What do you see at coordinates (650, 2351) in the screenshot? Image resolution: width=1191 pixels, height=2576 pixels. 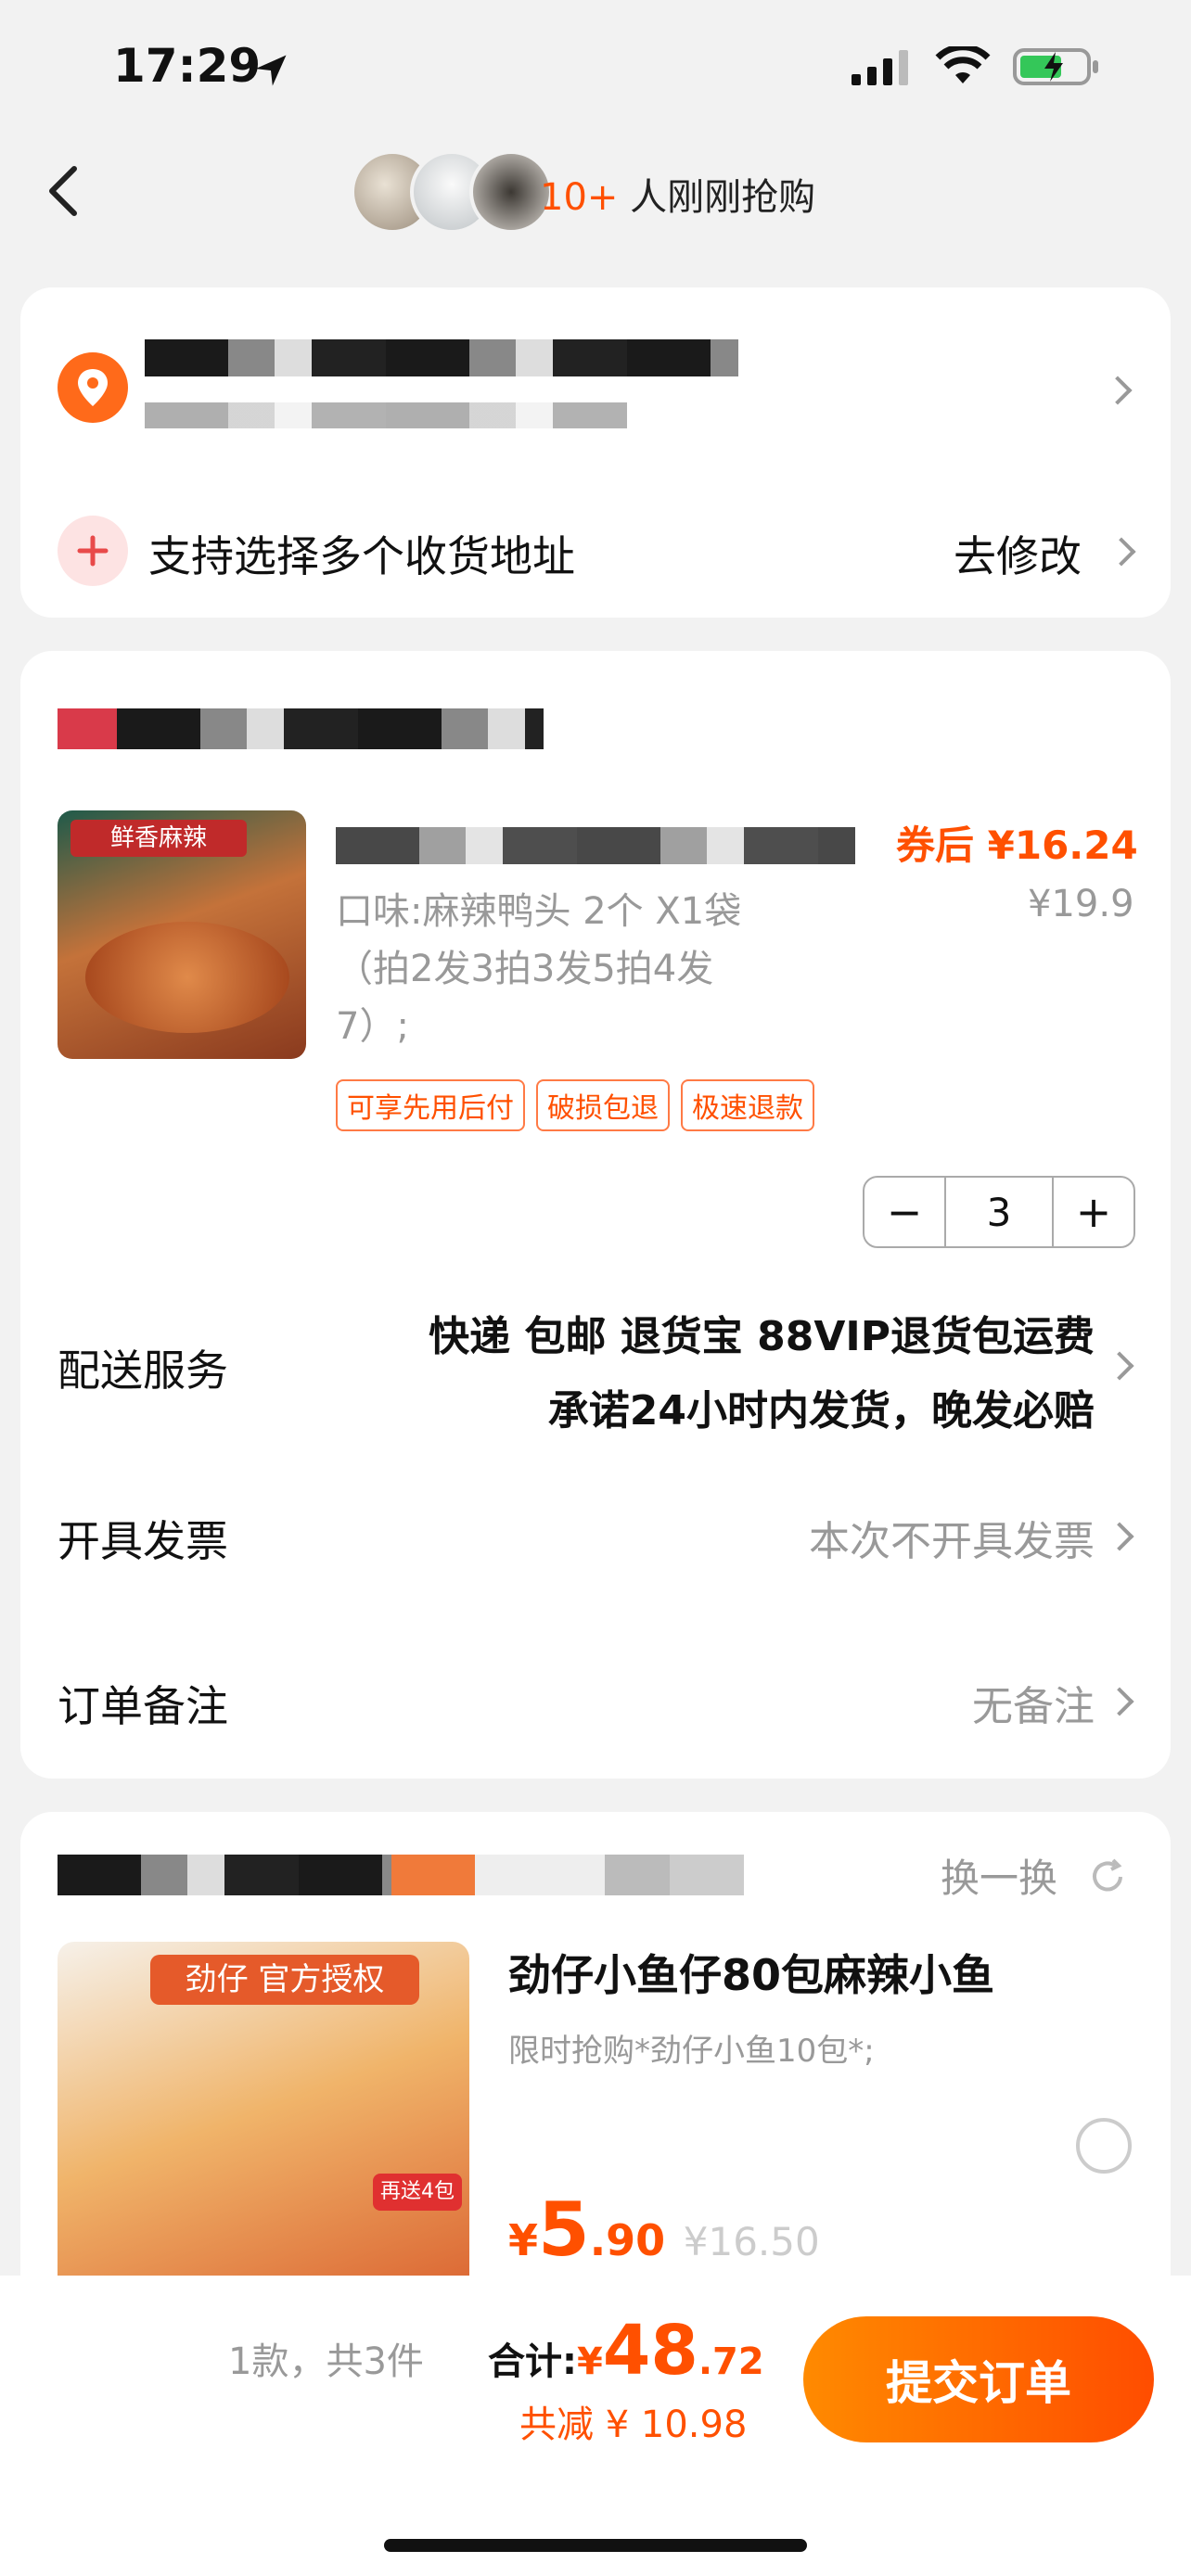 I see `total-integer: 48` at bounding box center [650, 2351].